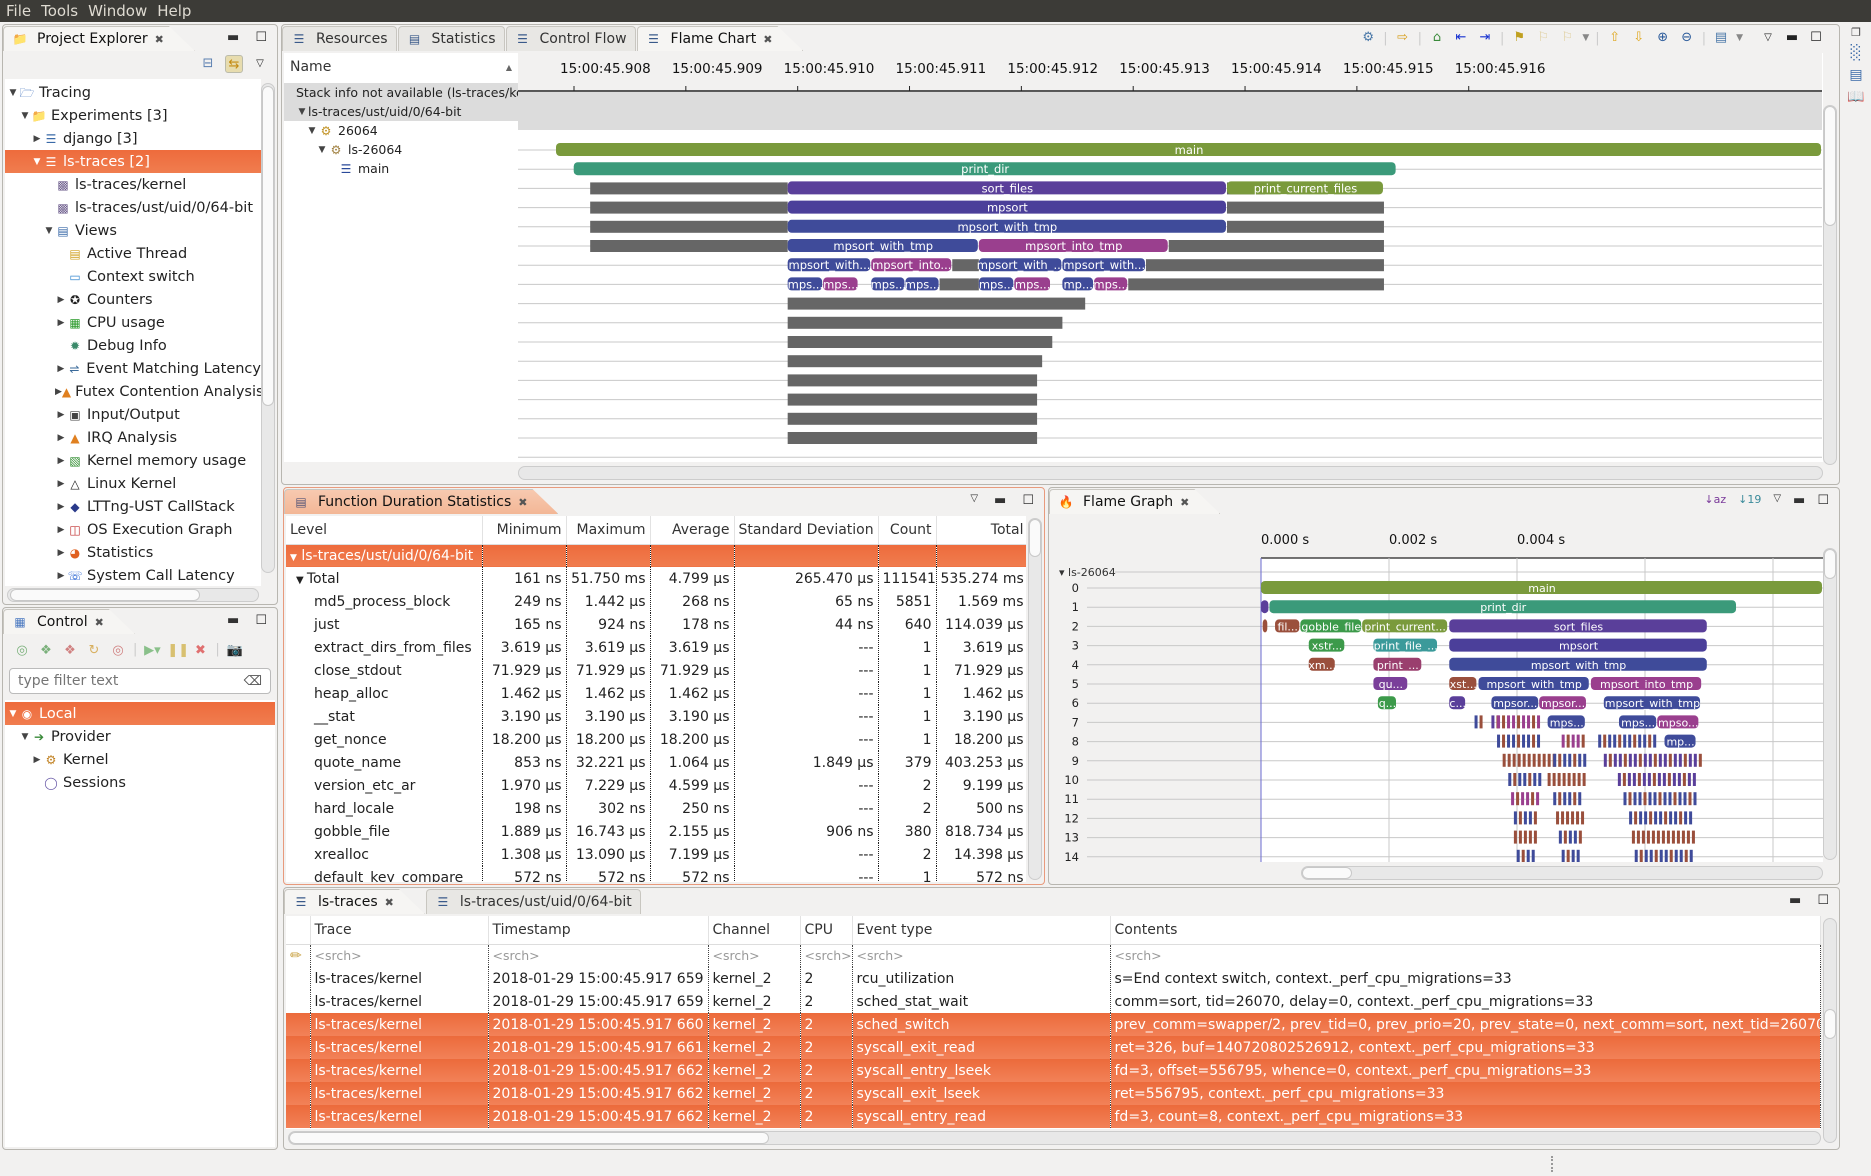  Describe the element at coordinates (1749, 500) in the screenshot. I see `sort-by-id-icon: ↓19` at that location.